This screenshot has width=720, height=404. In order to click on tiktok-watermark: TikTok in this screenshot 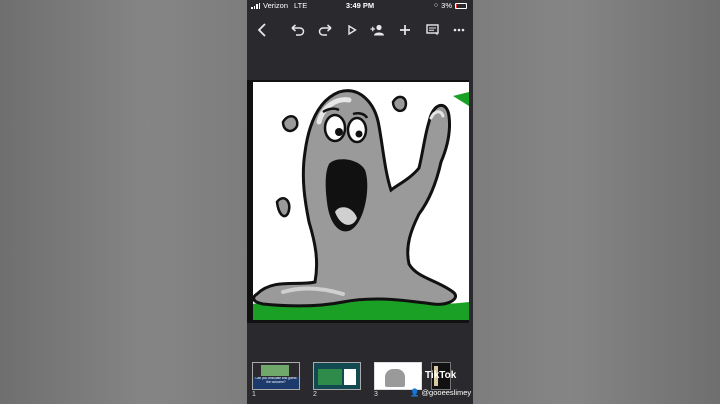, I will do `click(434, 375)`.